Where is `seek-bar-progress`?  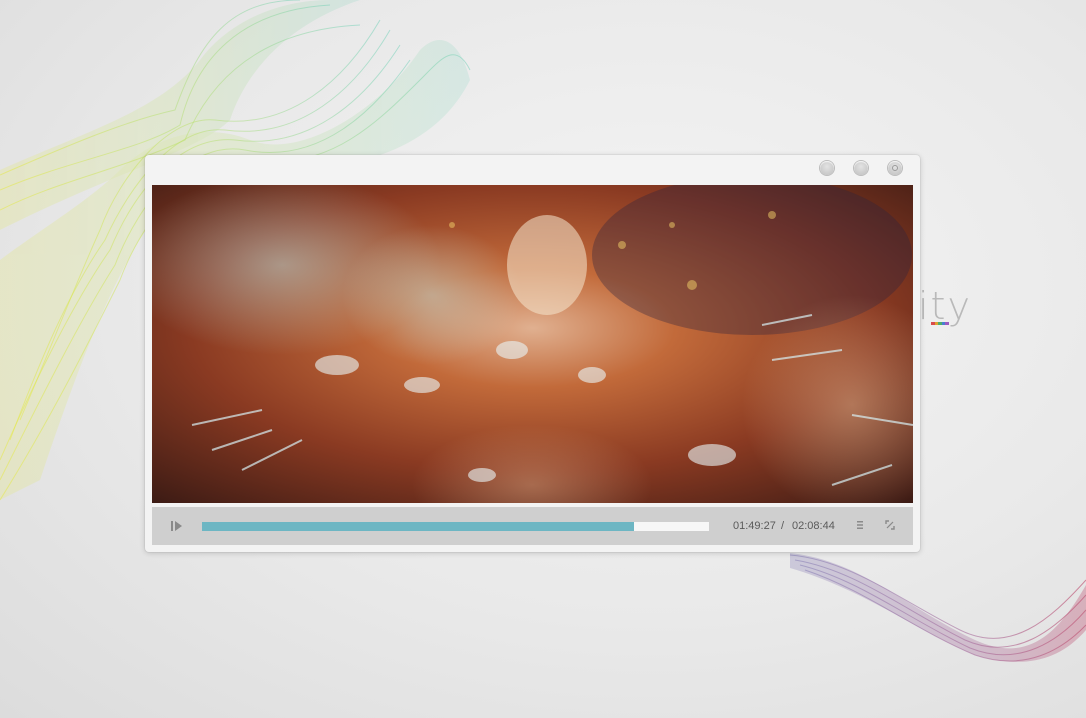
seek-bar-progress is located at coordinates (418, 526).